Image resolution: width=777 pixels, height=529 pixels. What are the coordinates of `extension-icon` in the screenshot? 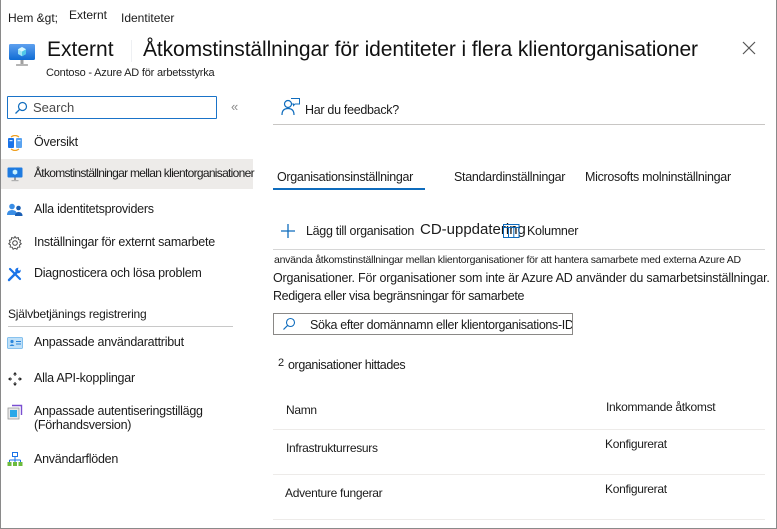 It's located at (15, 412).